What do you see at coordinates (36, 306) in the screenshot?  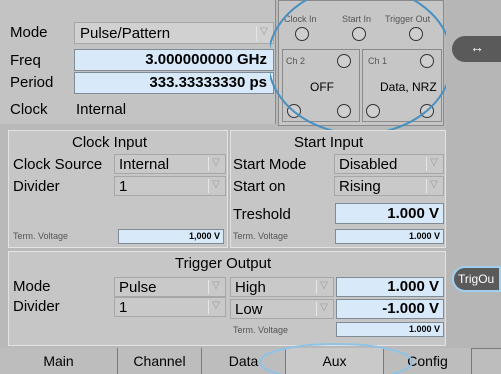 I see `trigger-divider-label: Divider` at bounding box center [36, 306].